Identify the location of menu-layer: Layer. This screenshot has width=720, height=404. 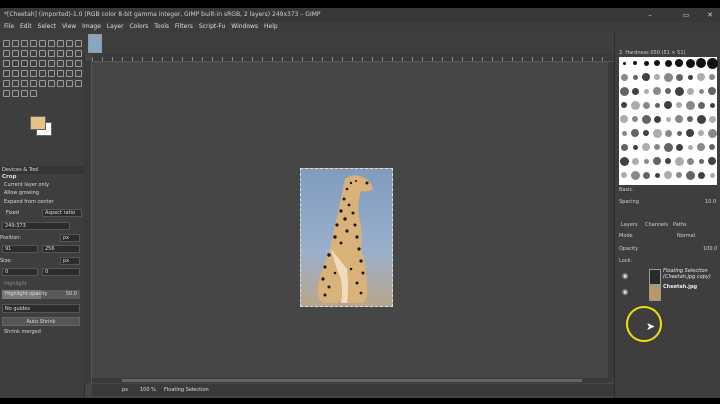
(115, 26).